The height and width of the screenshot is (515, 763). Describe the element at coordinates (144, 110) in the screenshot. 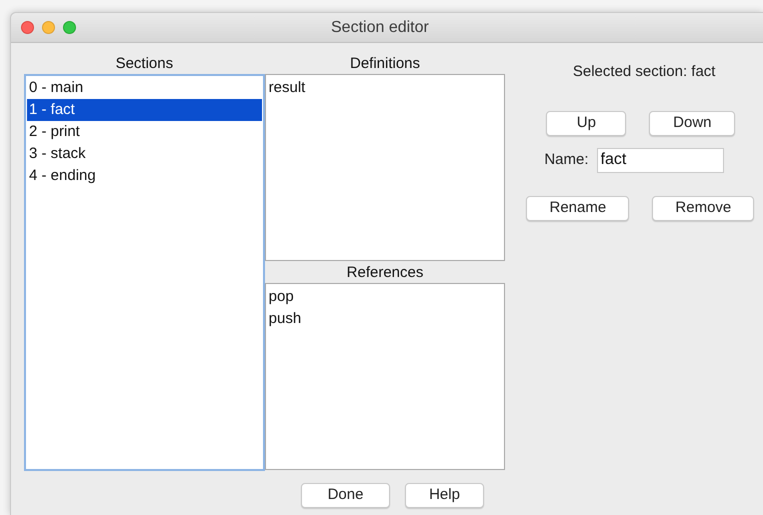

I see `list-item: 1 - fact` at that location.